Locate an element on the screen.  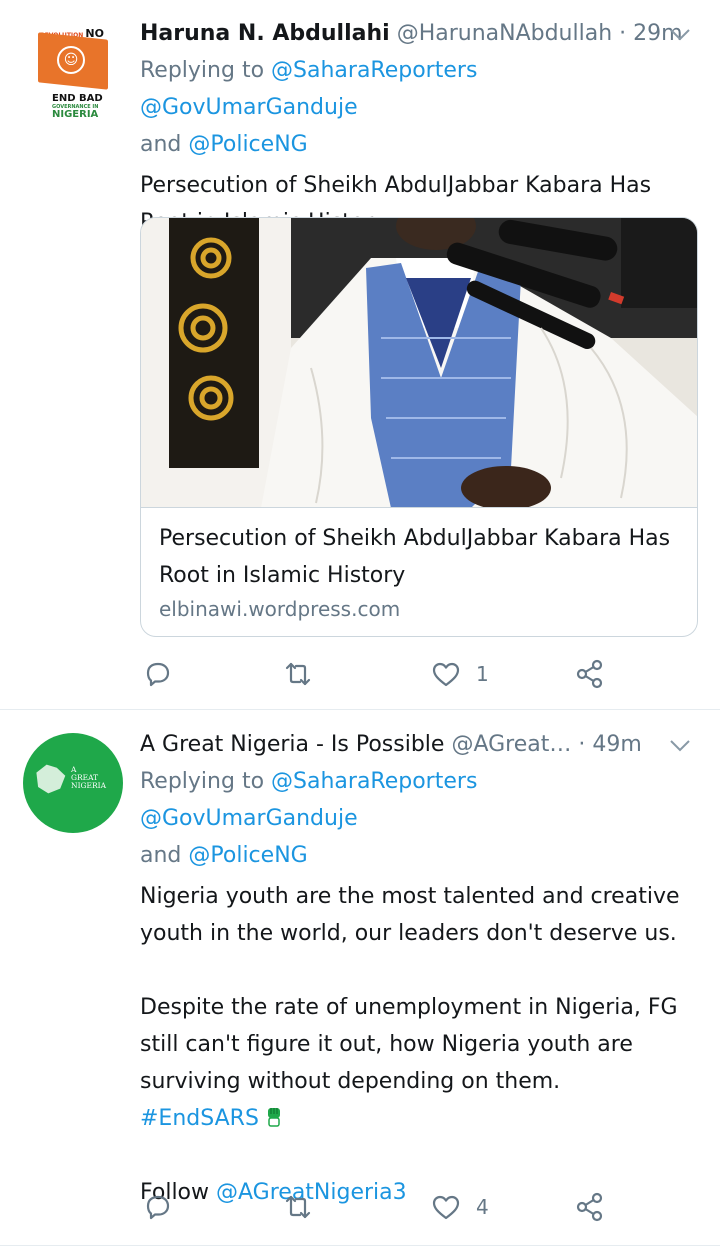
card-domain: elbinawi.wordpress.com is located at coordinates (280, 609).